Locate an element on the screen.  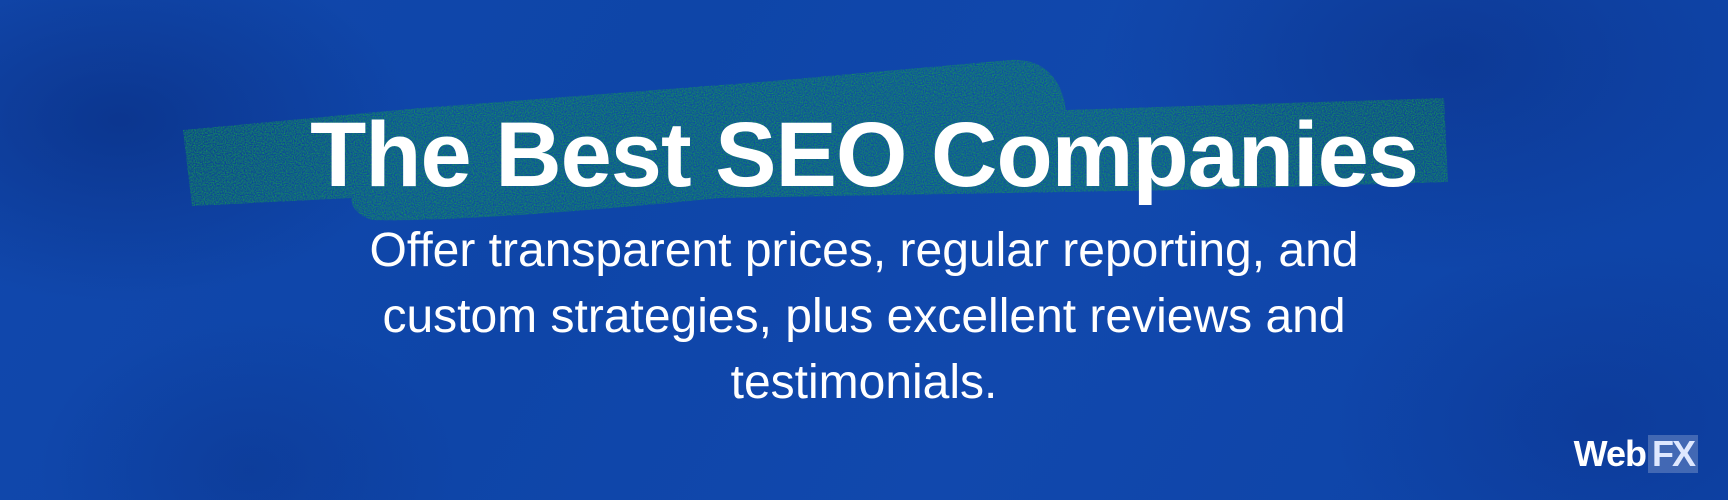
webfx-logo: Web FX is located at coordinates (1635, 453).